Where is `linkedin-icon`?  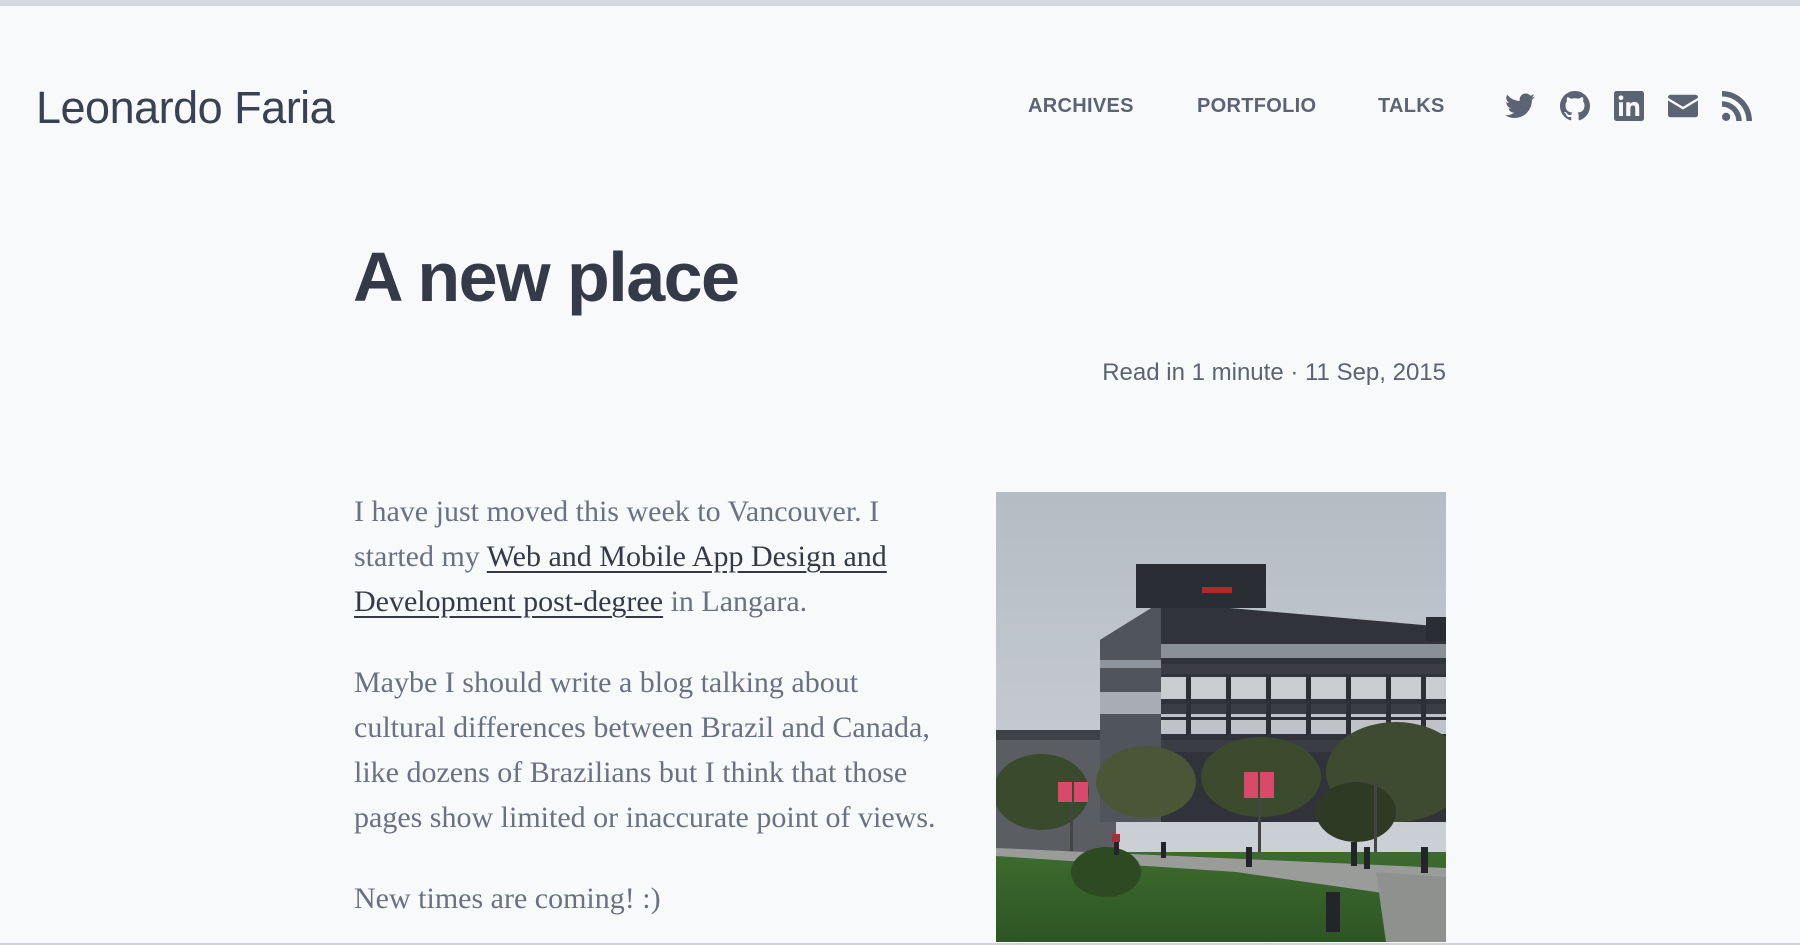 linkedin-icon is located at coordinates (1629, 106).